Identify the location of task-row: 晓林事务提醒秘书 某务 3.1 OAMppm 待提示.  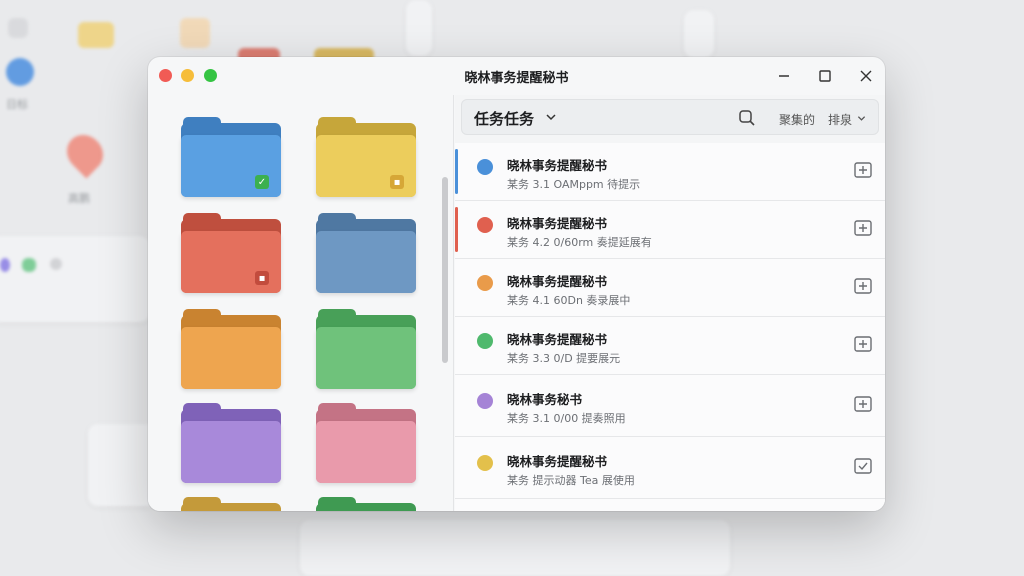
(670, 172).